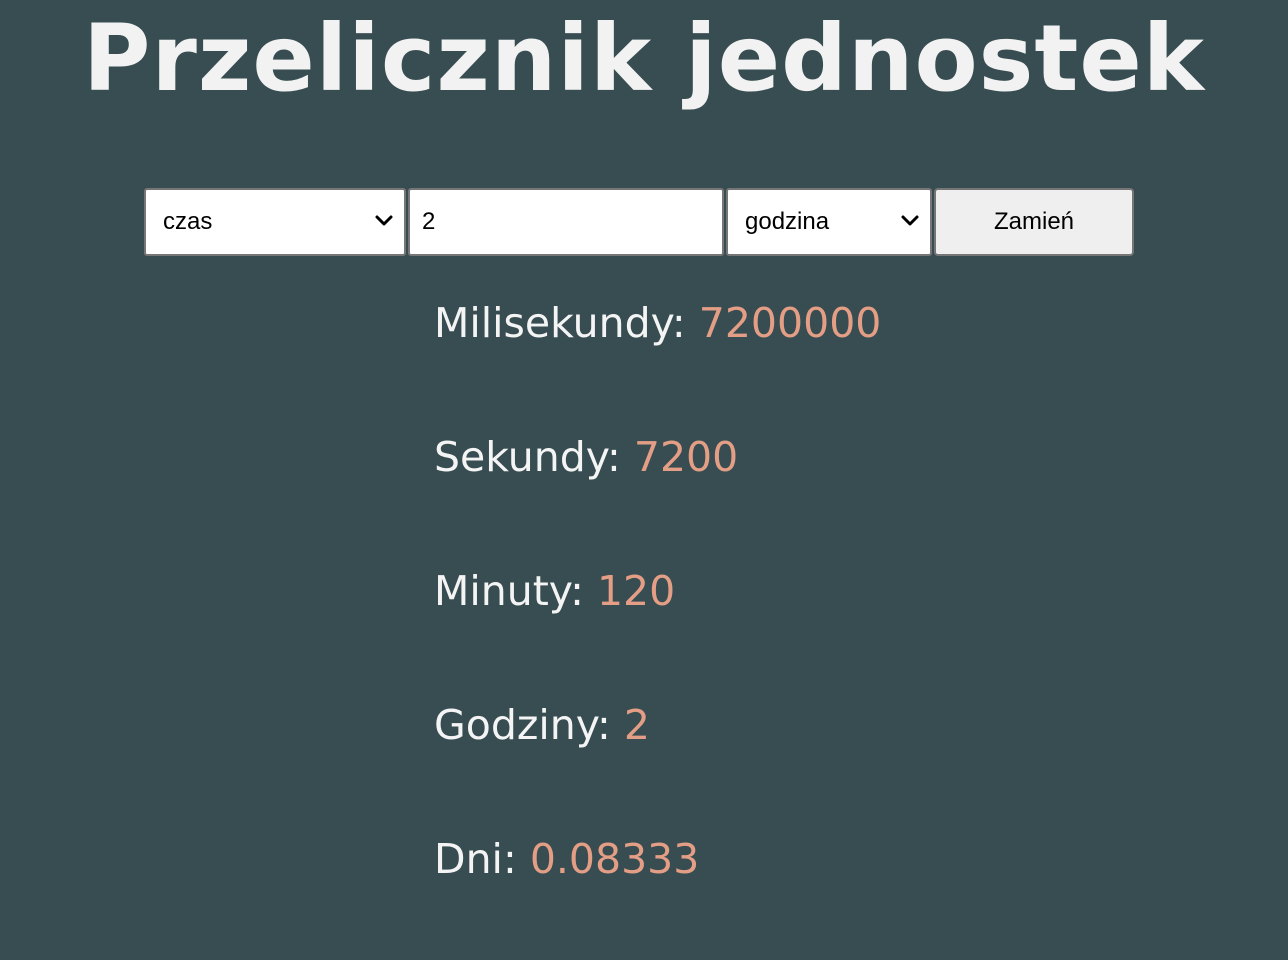  Describe the element at coordinates (527, 457) in the screenshot. I see `result-label: Sekundy:` at that location.